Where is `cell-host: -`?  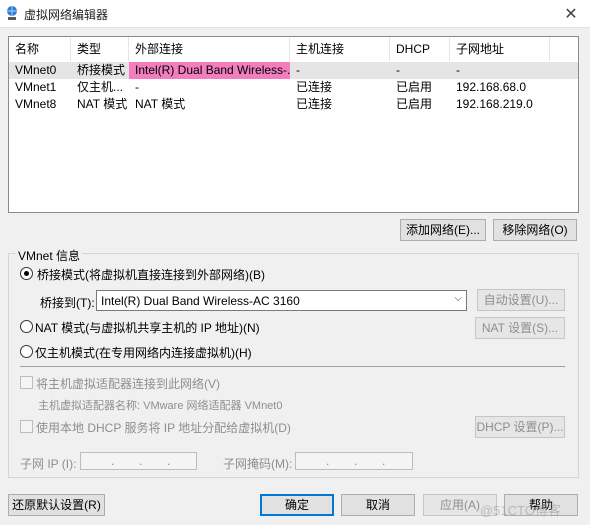 cell-host: - is located at coordinates (298, 70).